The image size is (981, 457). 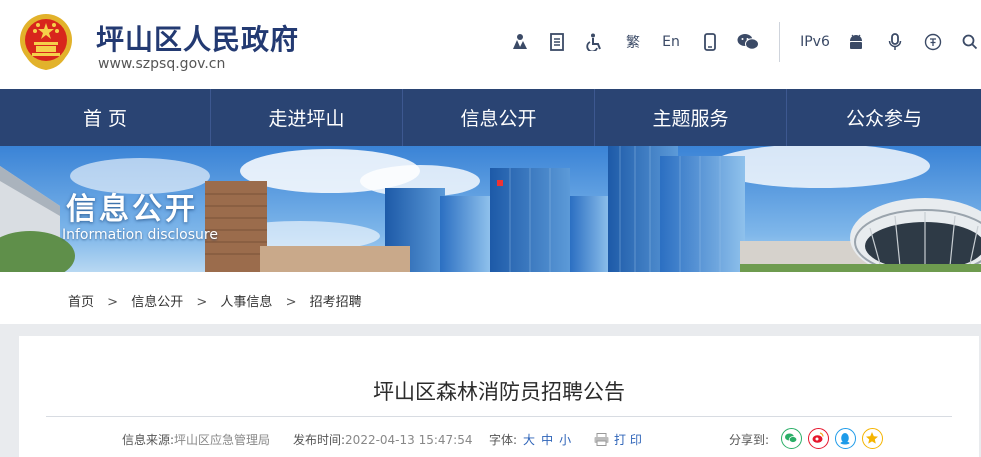 I want to click on nav-item-home: 首 页, so click(x=105, y=117).